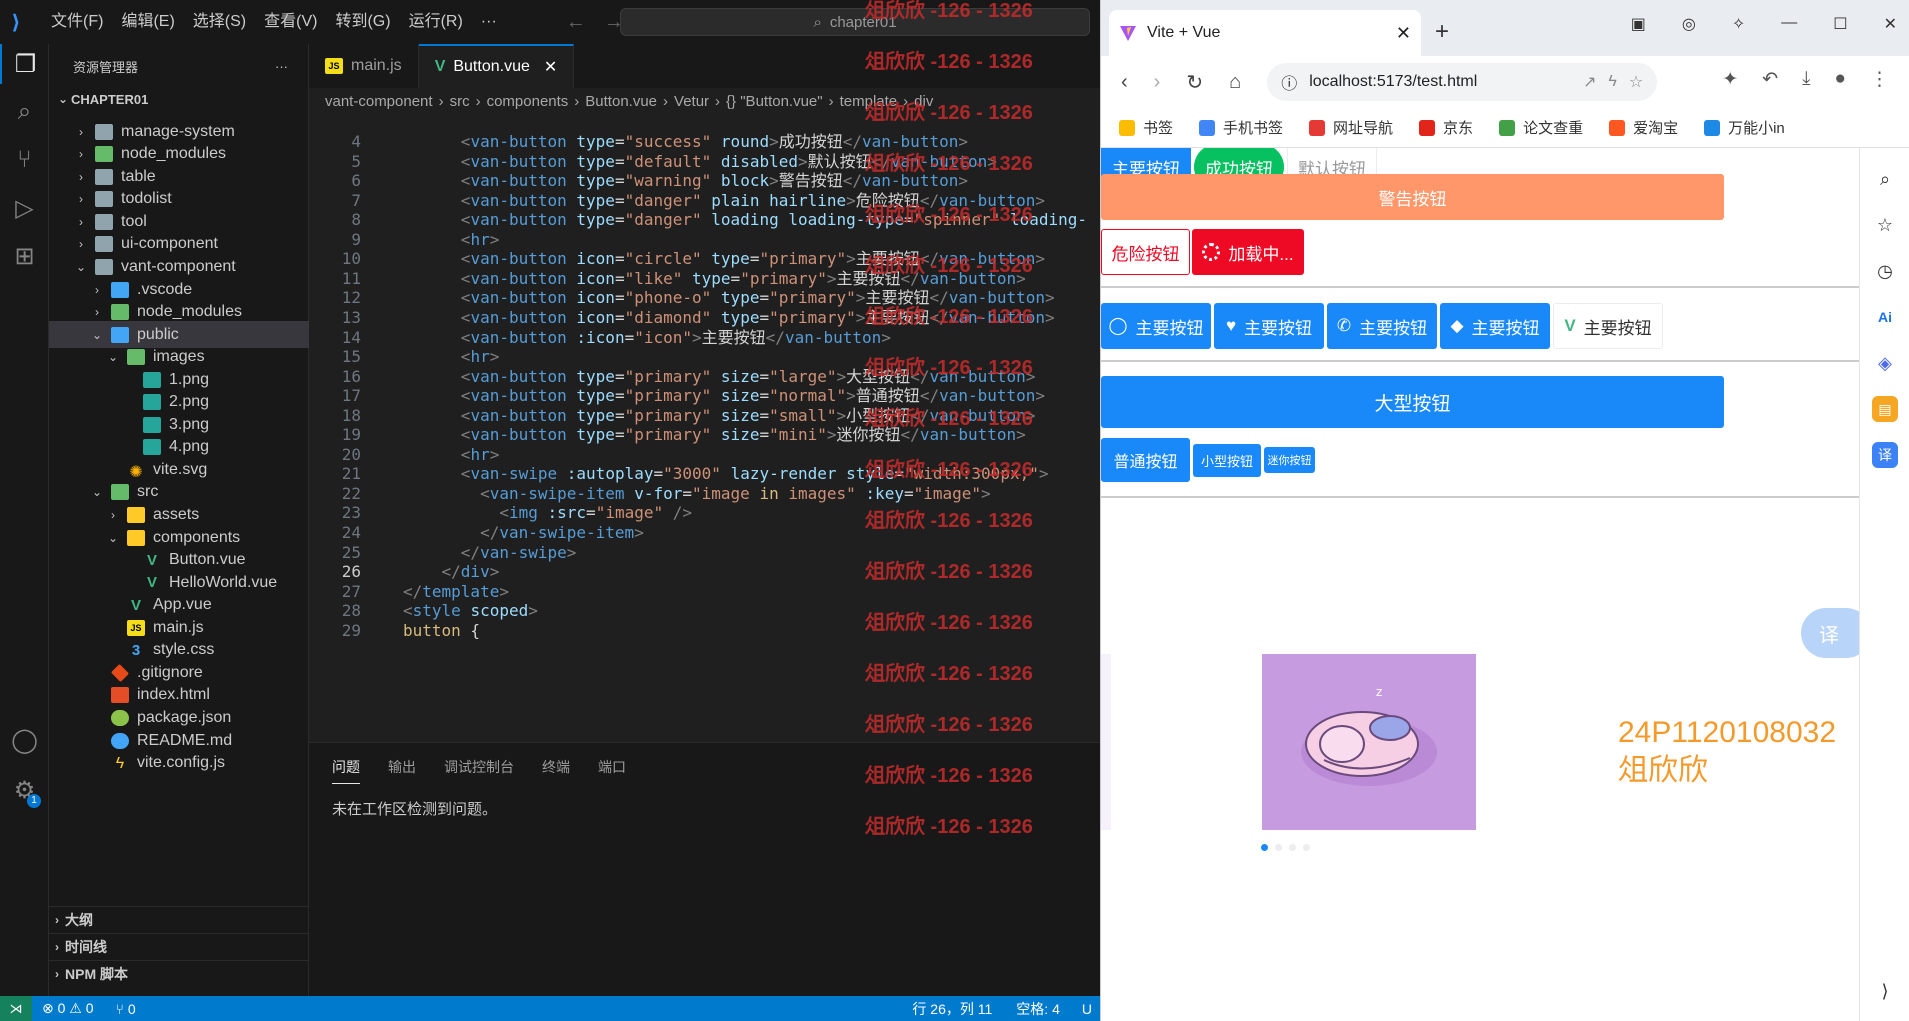 This screenshot has width=1909, height=1021. Describe the element at coordinates (189, 312) in the screenshot. I see `tree-item-label: node_modules` at that location.